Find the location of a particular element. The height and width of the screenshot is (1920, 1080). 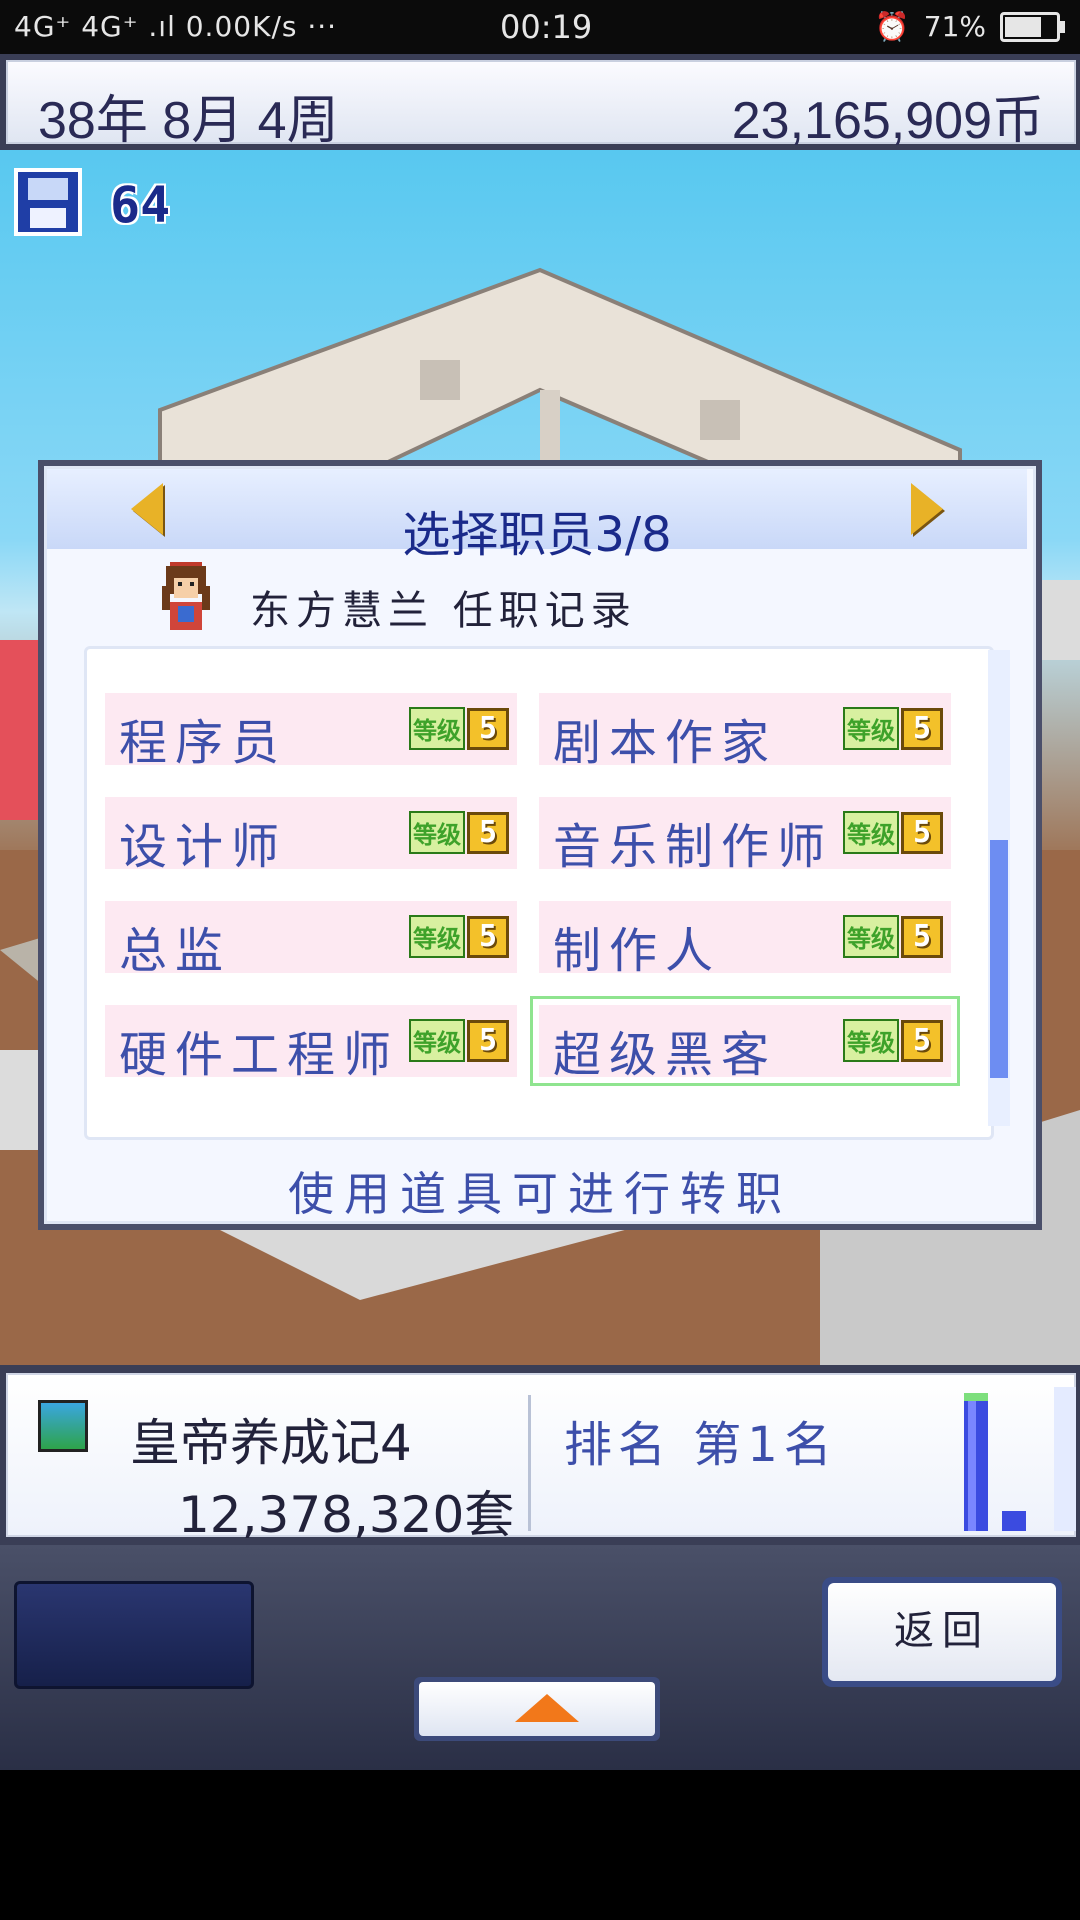

battery-icon is located at coordinates (1032, 26).